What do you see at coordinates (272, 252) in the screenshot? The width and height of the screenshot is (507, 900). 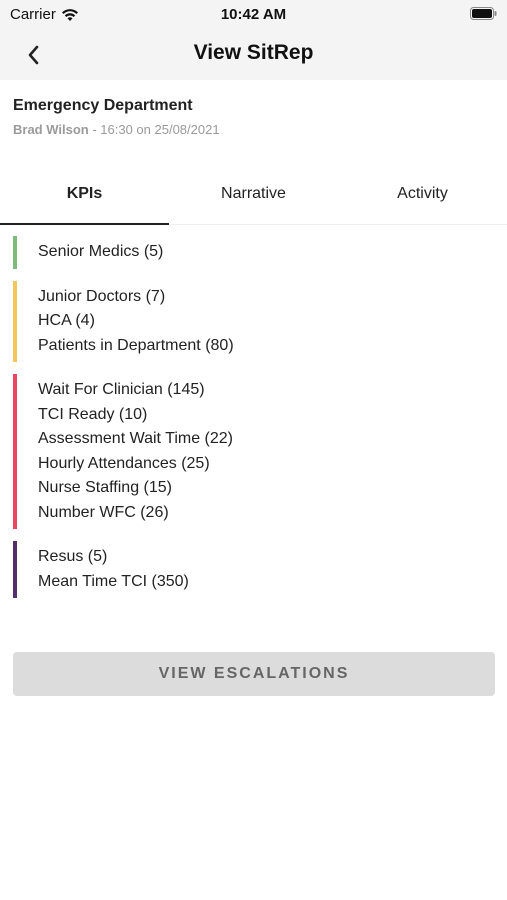 I see `kpi-item: Senior Medics (5)` at bounding box center [272, 252].